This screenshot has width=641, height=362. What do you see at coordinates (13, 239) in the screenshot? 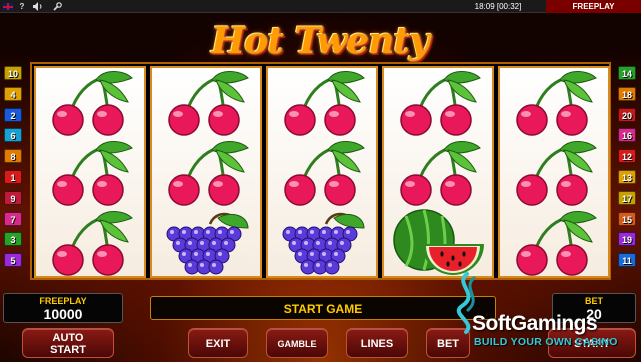
I see `line-badge-3: 3` at bounding box center [13, 239].